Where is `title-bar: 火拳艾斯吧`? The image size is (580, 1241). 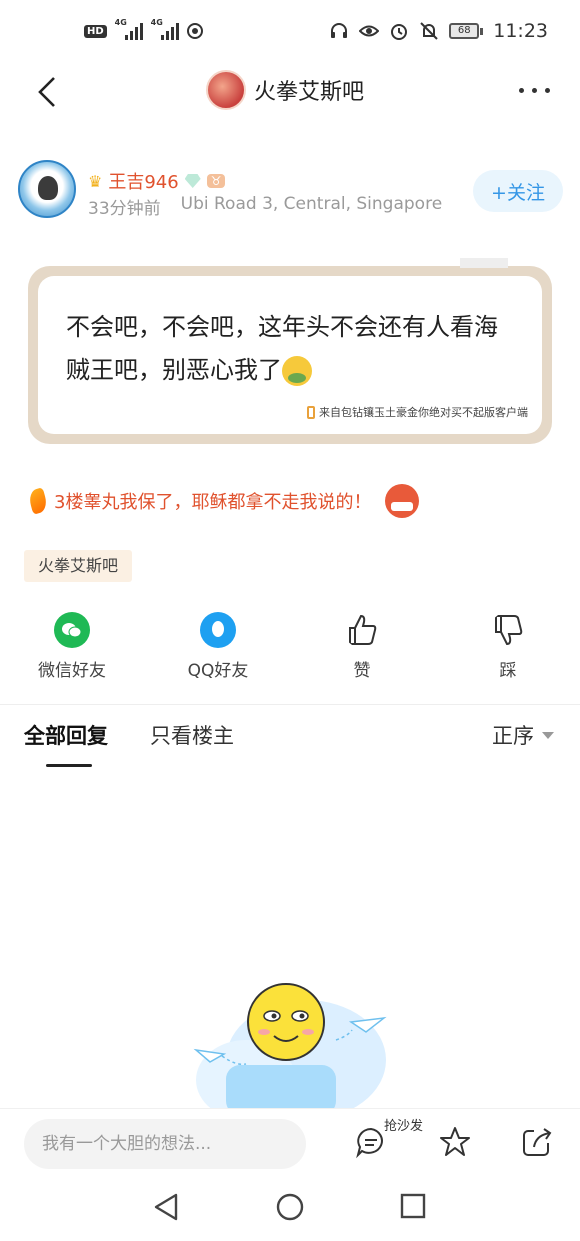 title-bar: 火拳艾斯吧 is located at coordinates (290, 92).